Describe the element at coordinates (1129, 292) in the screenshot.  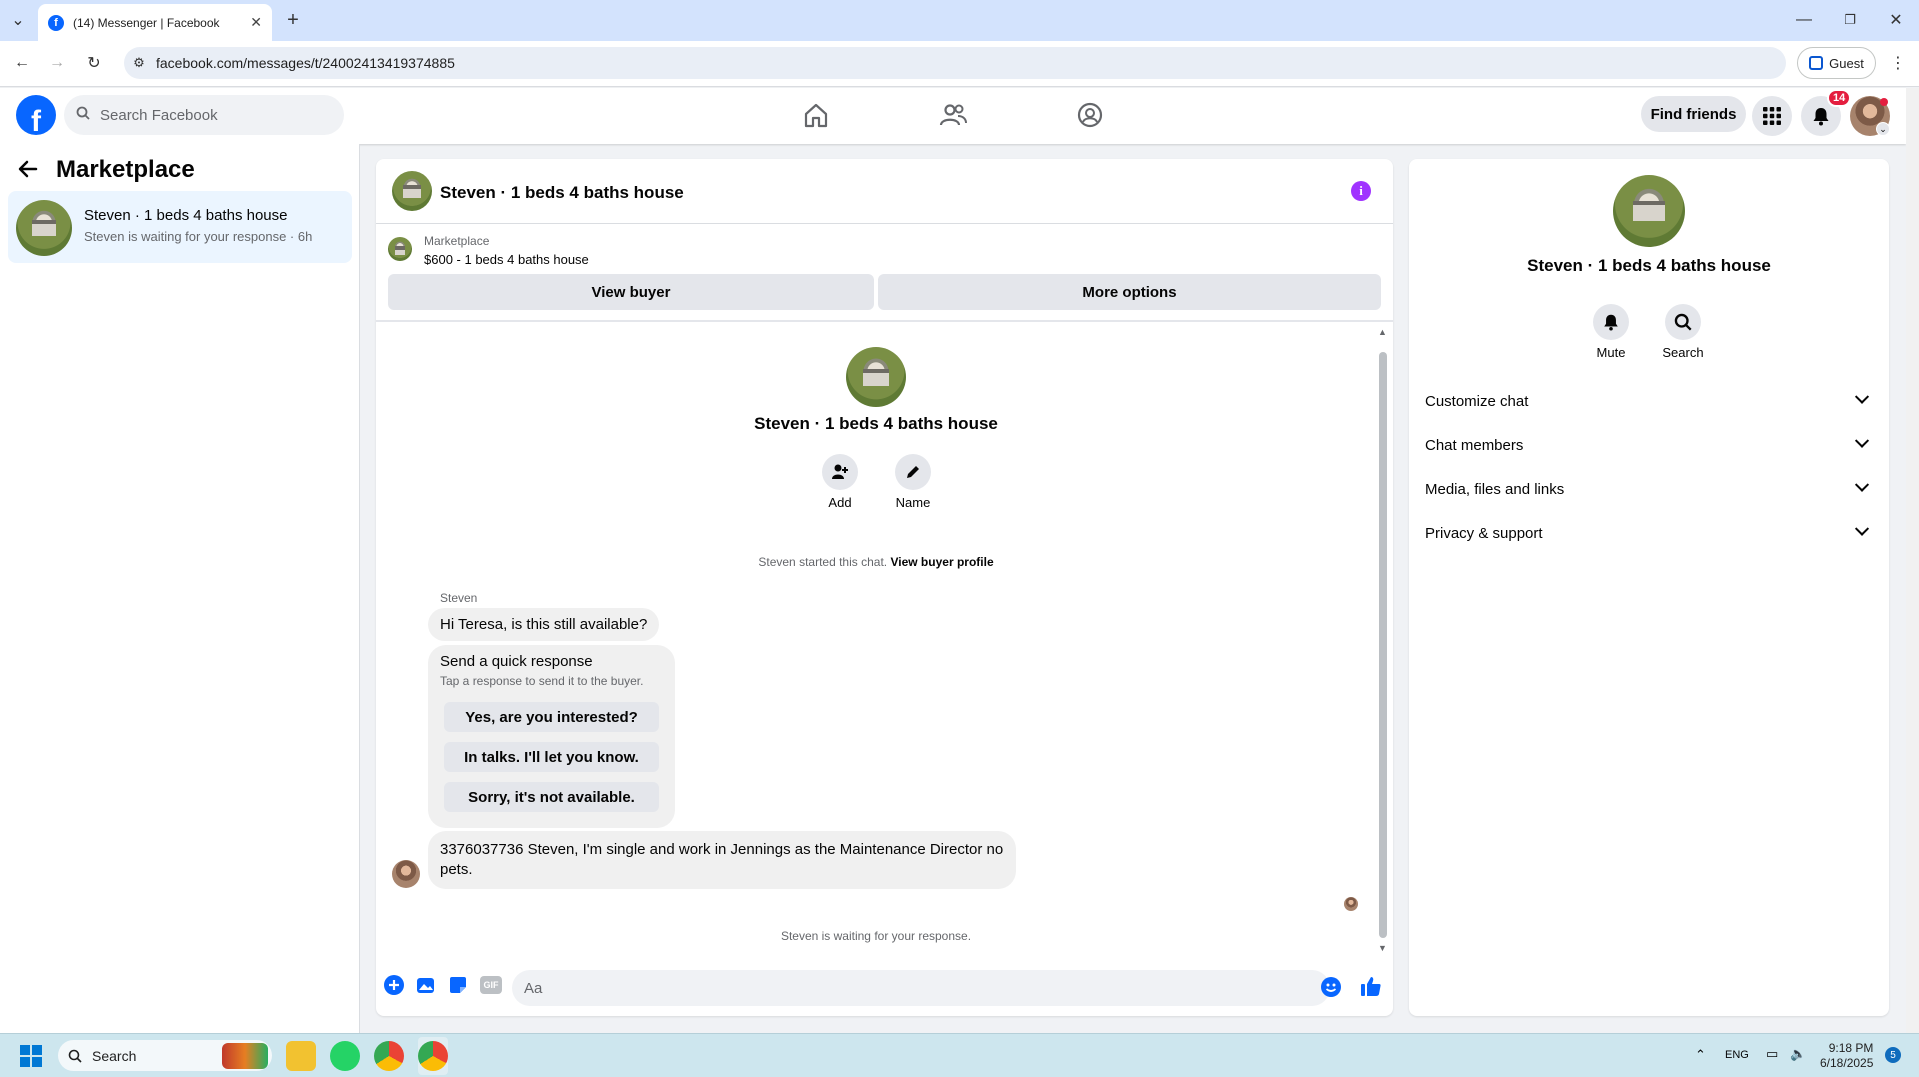
I see `more-options-button: More options` at that location.